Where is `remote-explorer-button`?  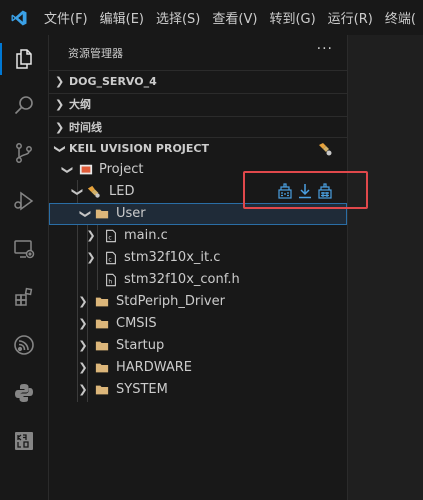
remote-explorer-button is located at coordinates (24, 249).